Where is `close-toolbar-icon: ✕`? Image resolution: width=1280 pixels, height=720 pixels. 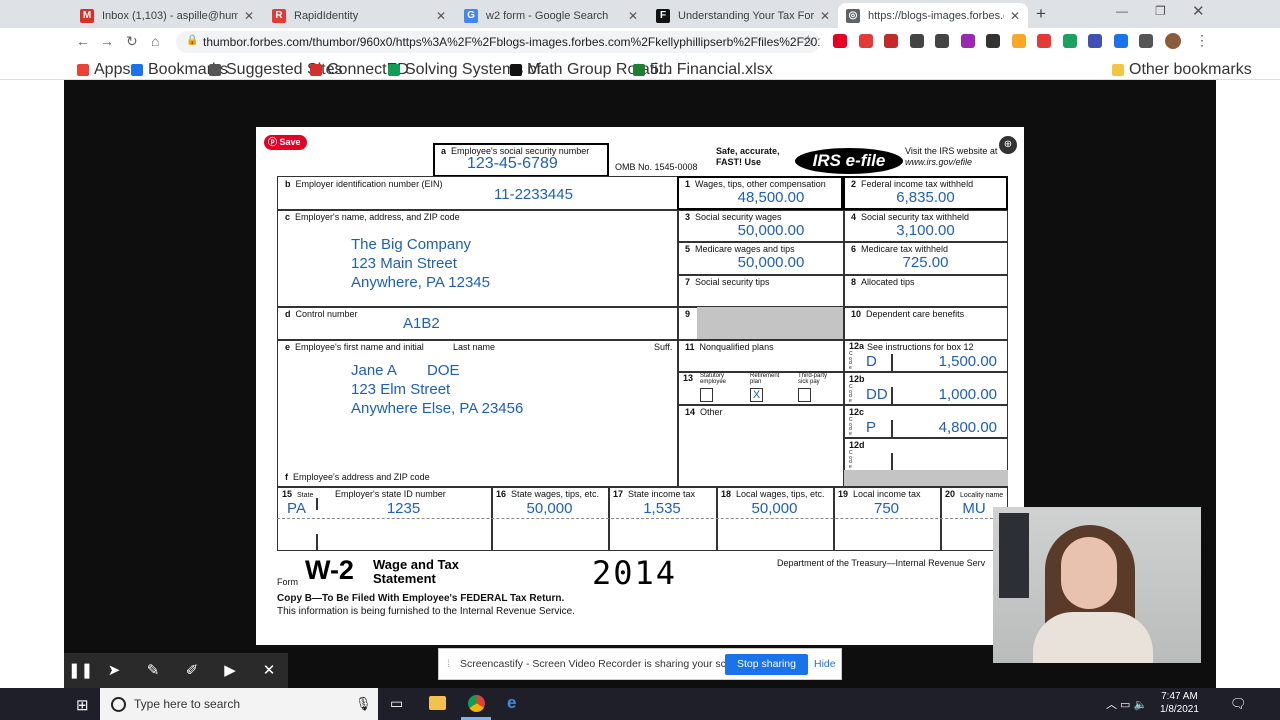 close-toolbar-icon: ✕ is located at coordinates (269, 670).